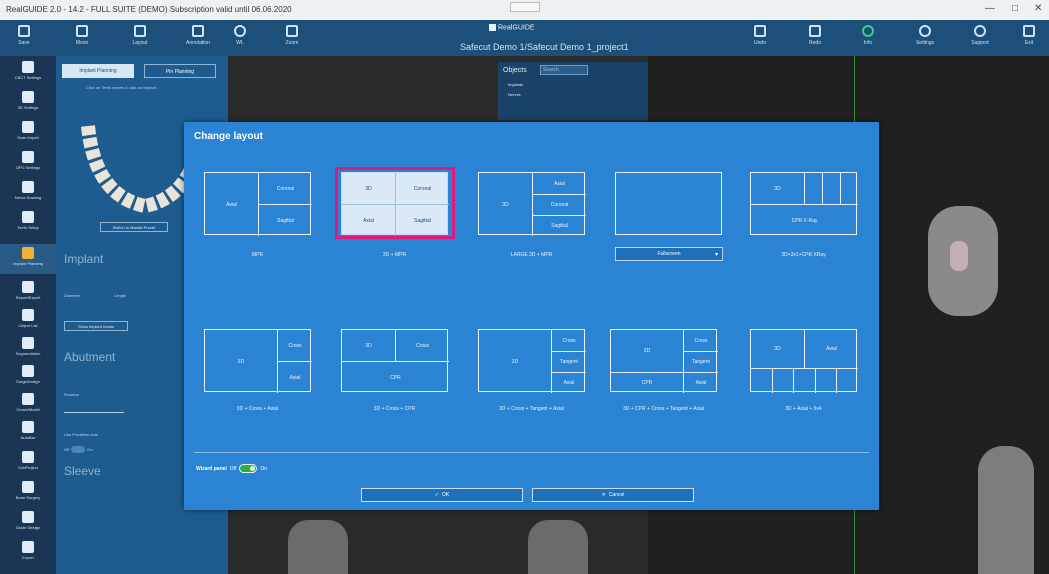 This screenshot has height=574, width=1049. What do you see at coordinates (394, 255) in the screenshot?
I see `layout-caption-3d-mpr: 3D + MPR` at bounding box center [394, 255].